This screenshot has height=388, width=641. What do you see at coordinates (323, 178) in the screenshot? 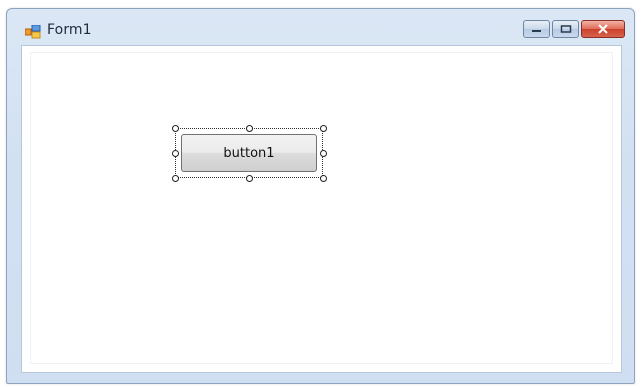
I see `resize-handle-bottom-right` at bounding box center [323, 178].